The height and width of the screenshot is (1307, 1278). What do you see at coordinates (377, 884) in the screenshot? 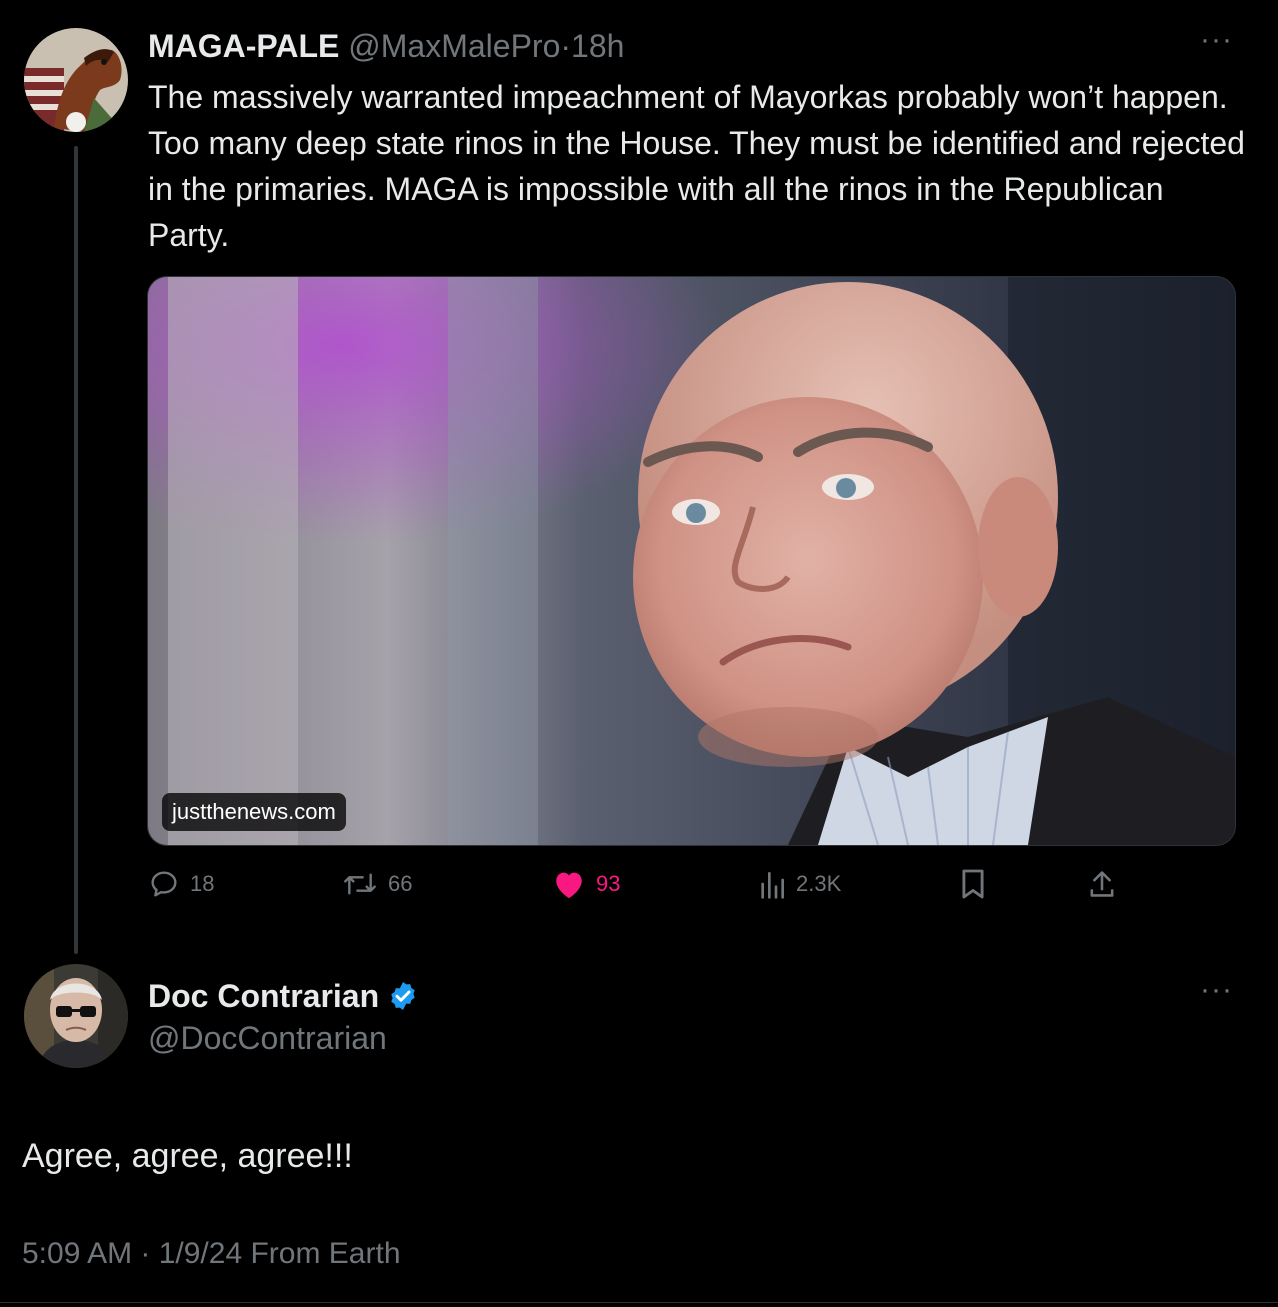
I see `retweet-button: 66` at bounding box center [377, 884].